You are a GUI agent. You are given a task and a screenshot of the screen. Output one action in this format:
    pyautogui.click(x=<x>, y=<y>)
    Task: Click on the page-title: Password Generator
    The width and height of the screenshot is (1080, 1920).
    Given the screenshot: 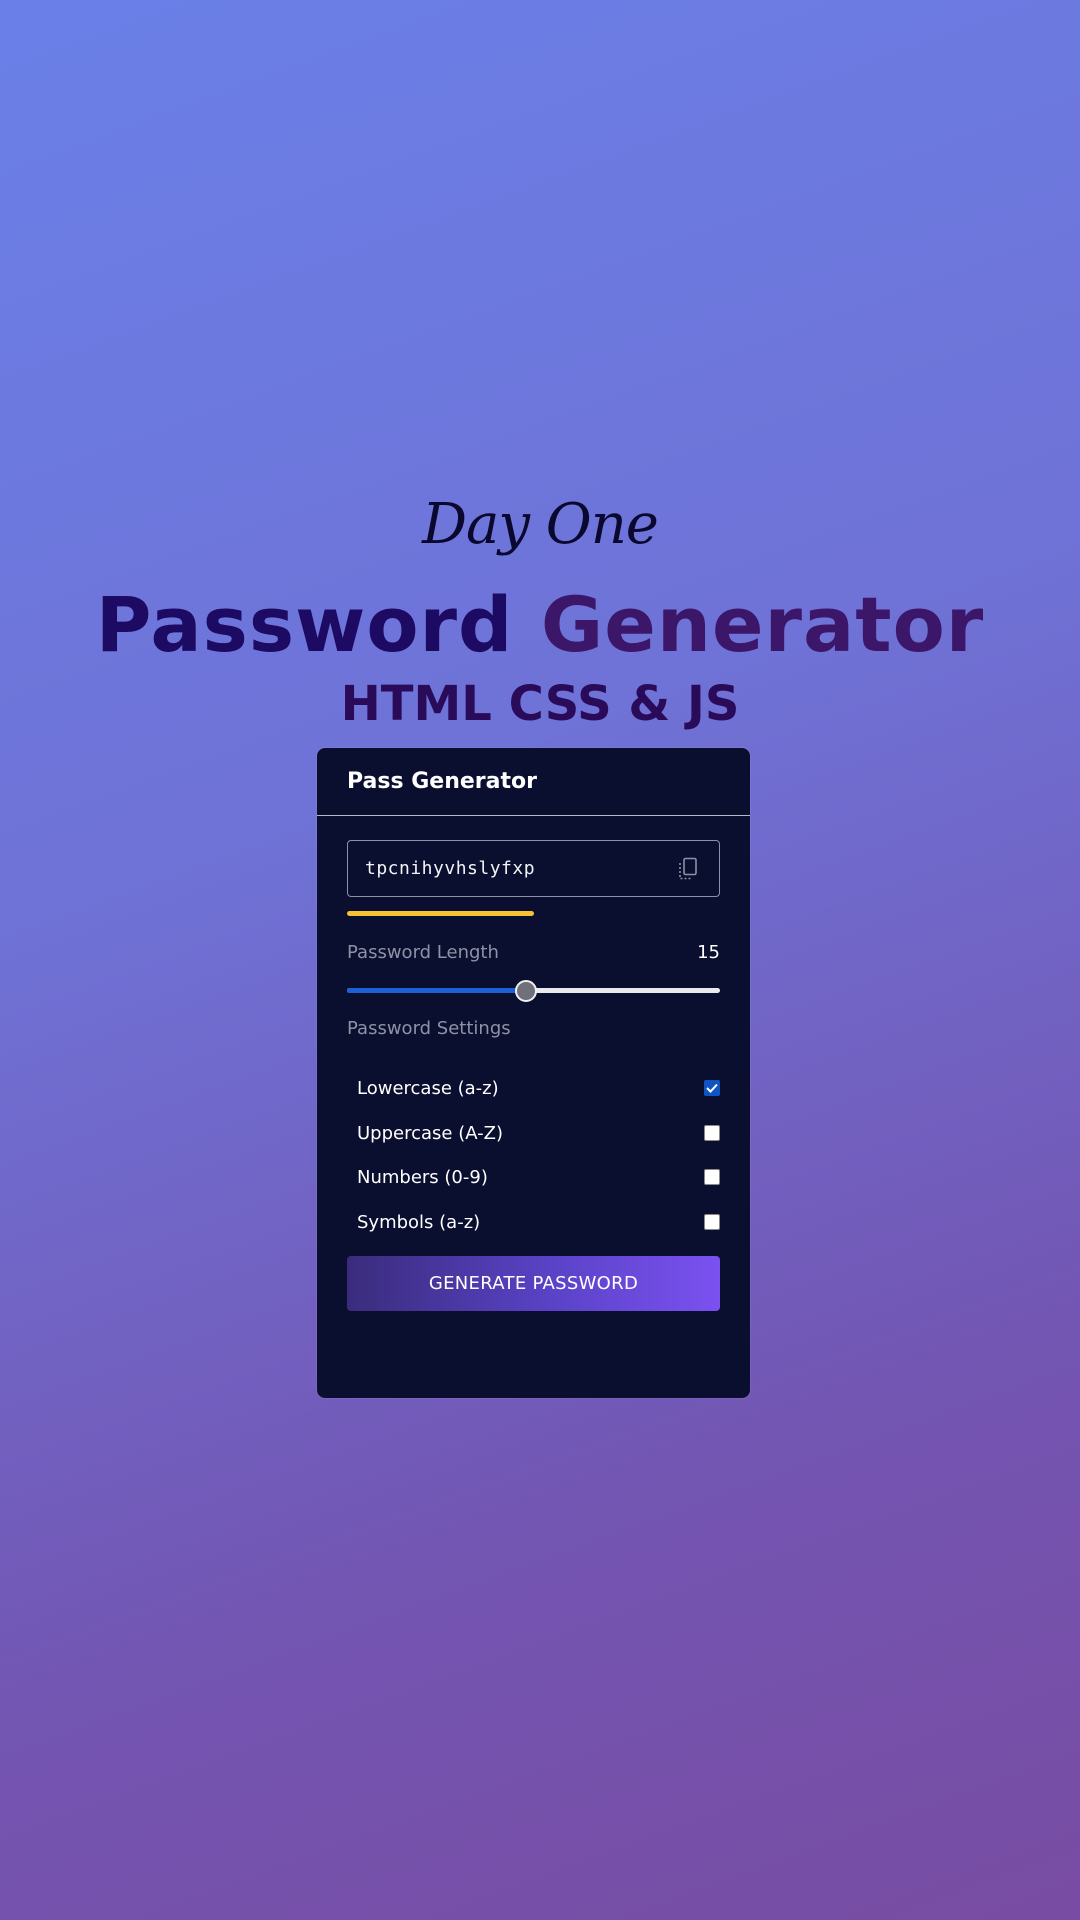 What is the action you would take?
    pyautogui.click(x=540, y=625)
    